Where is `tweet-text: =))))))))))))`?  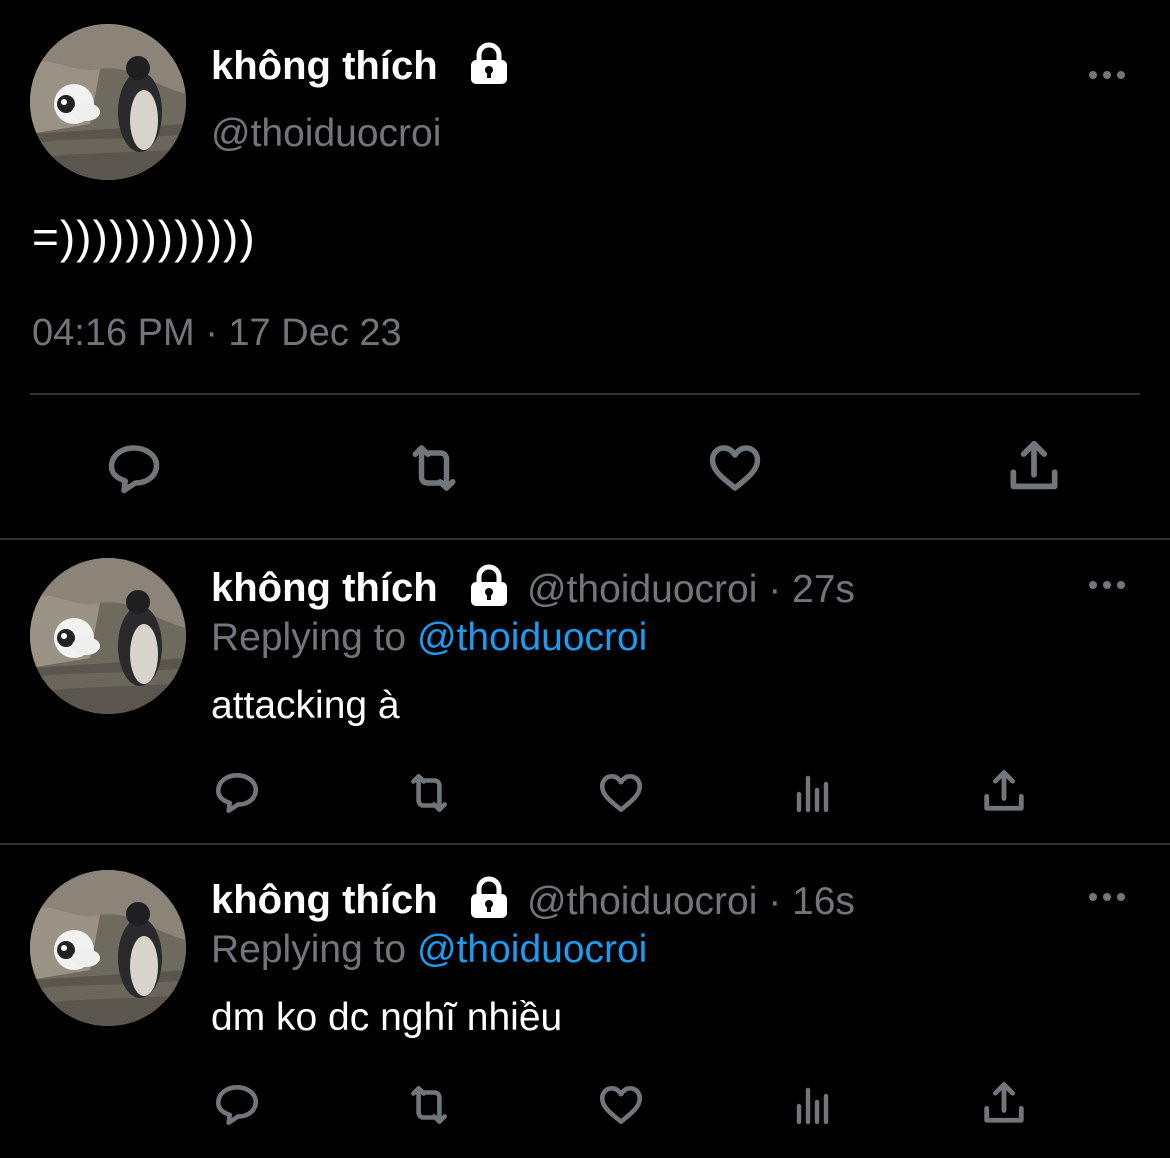
tweet-text: =)))))))))))) is located at coordinates (144, 237).